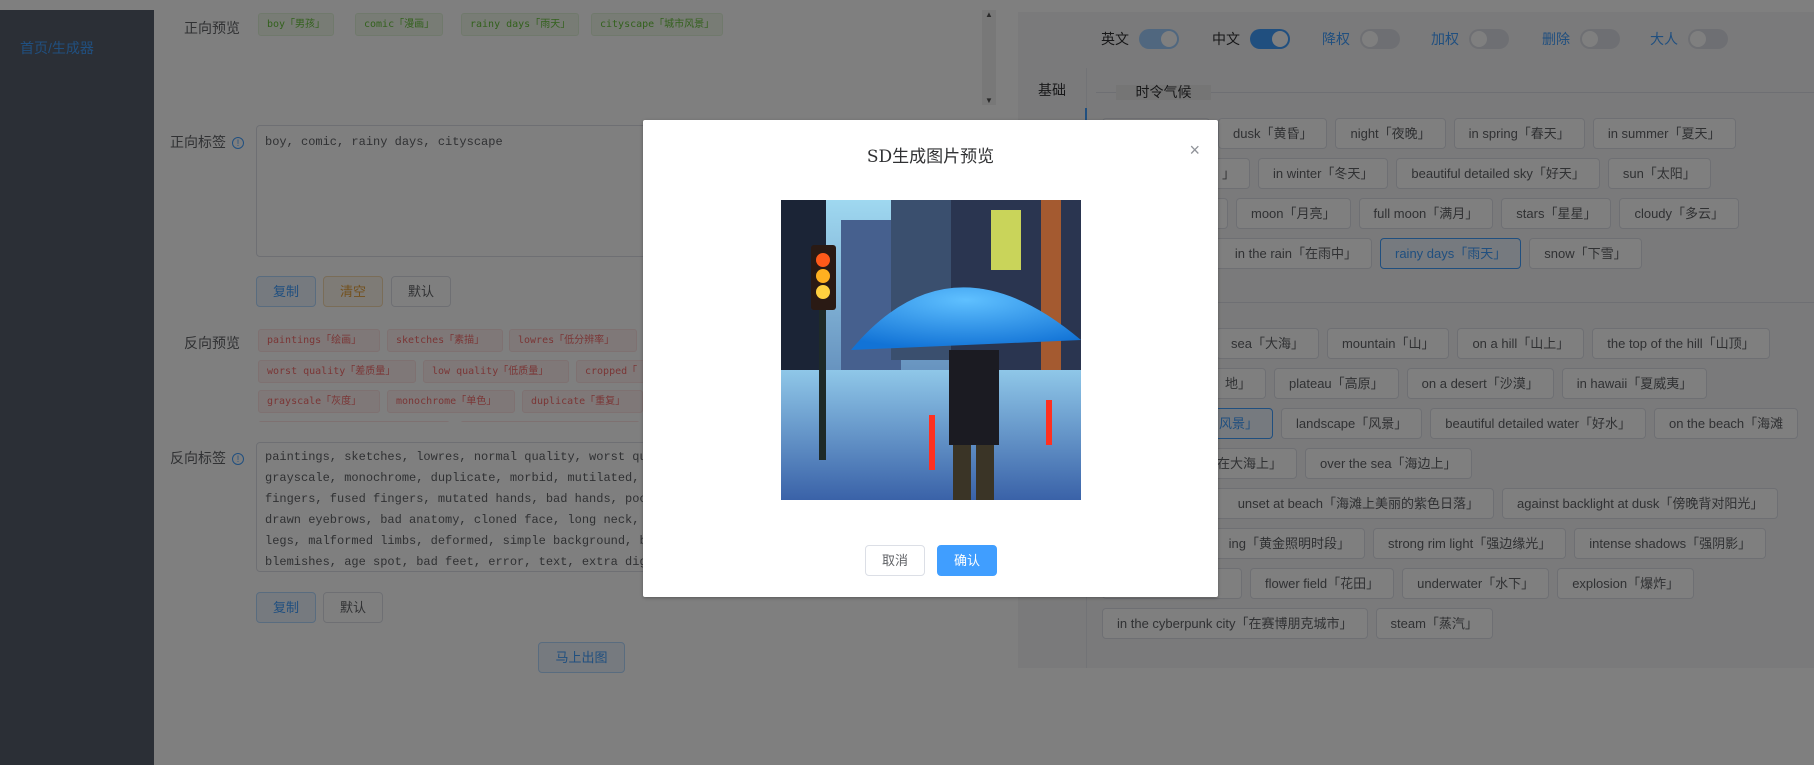 This screenshot has width=1814, height=765. I want to click on dialog-title: SD生成图片预览, so click(930, 157).